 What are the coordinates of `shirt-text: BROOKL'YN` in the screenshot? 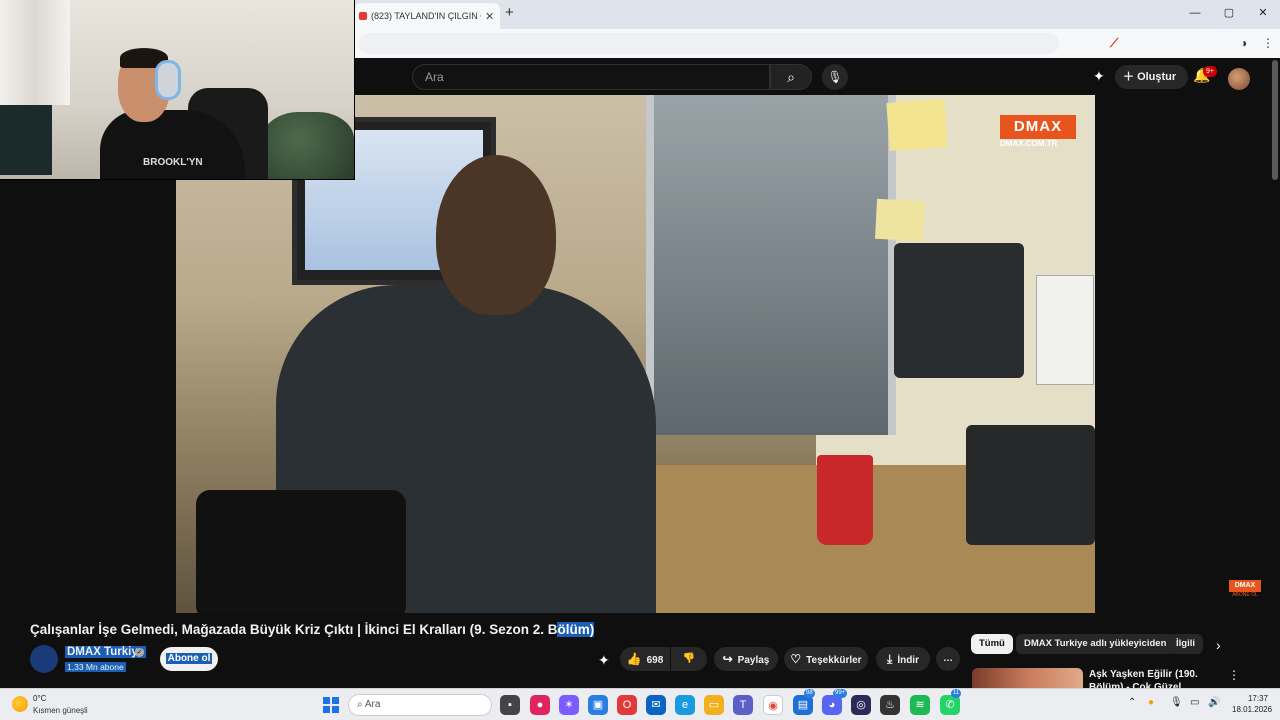 It's located at (173, 162).